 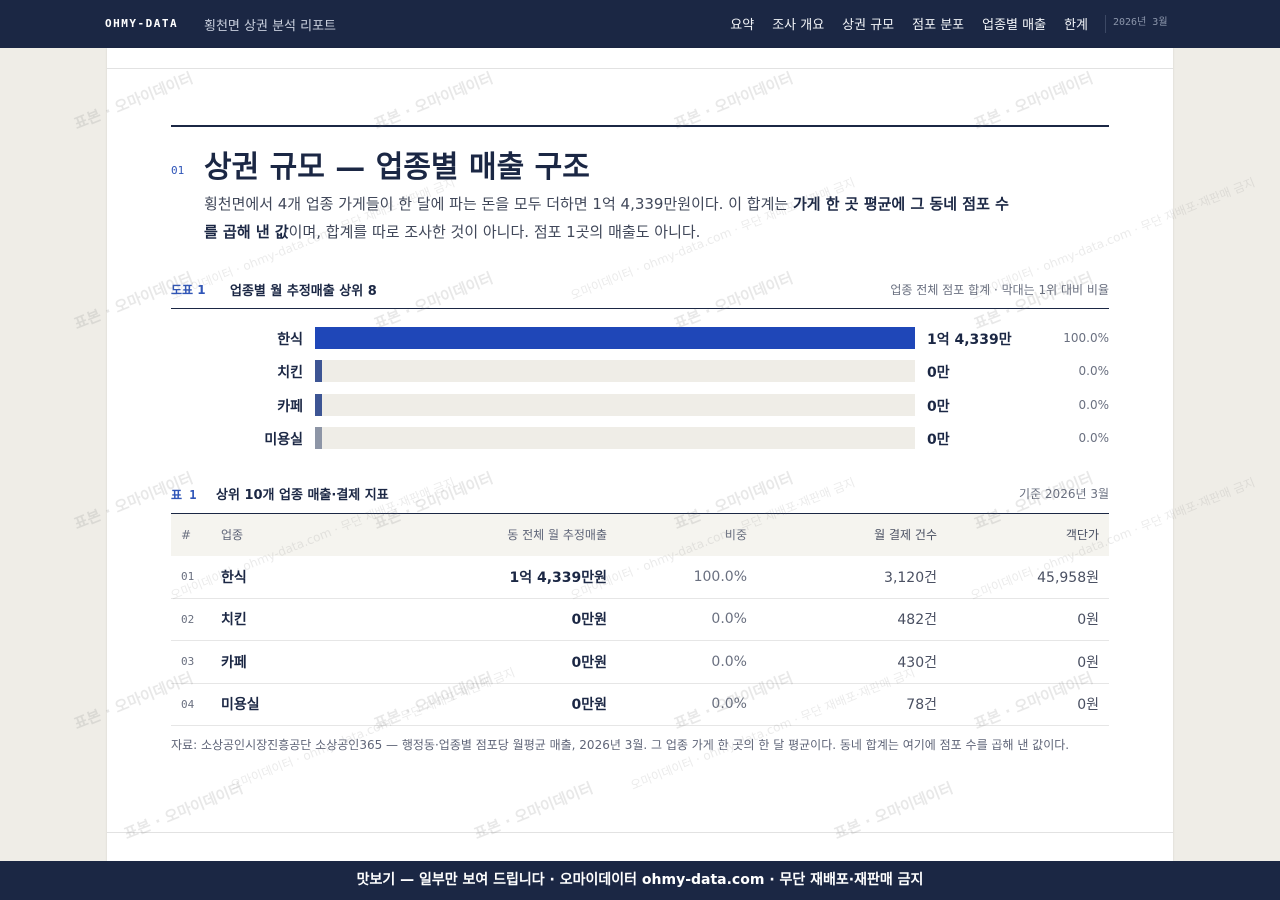 What do you see at coordinates (921, 705) in the screenshot?
I see `cell-count: 78건` at bounding box center [921, 705].